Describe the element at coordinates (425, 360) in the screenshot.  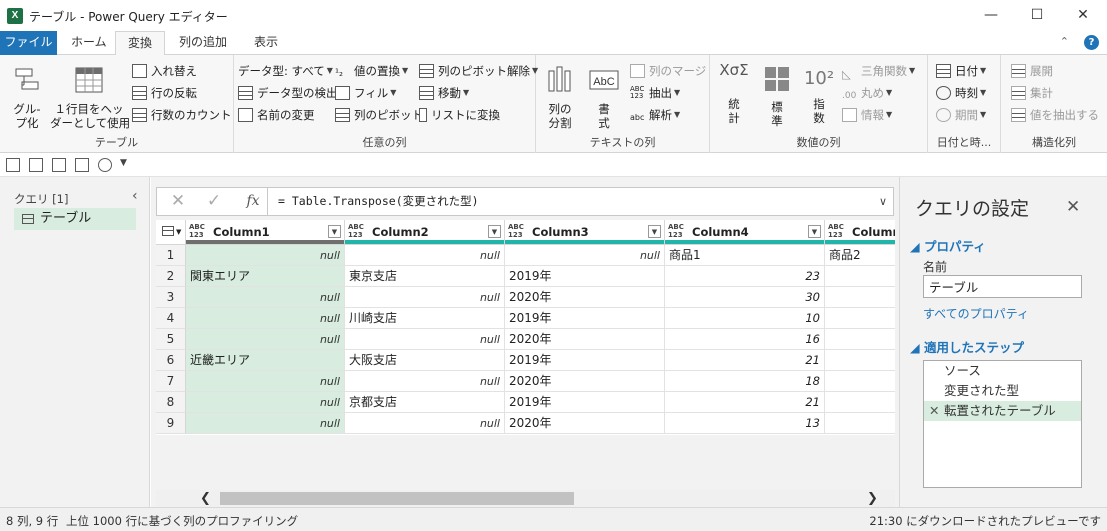
I see `table-cell: 大阪支店` at that location.